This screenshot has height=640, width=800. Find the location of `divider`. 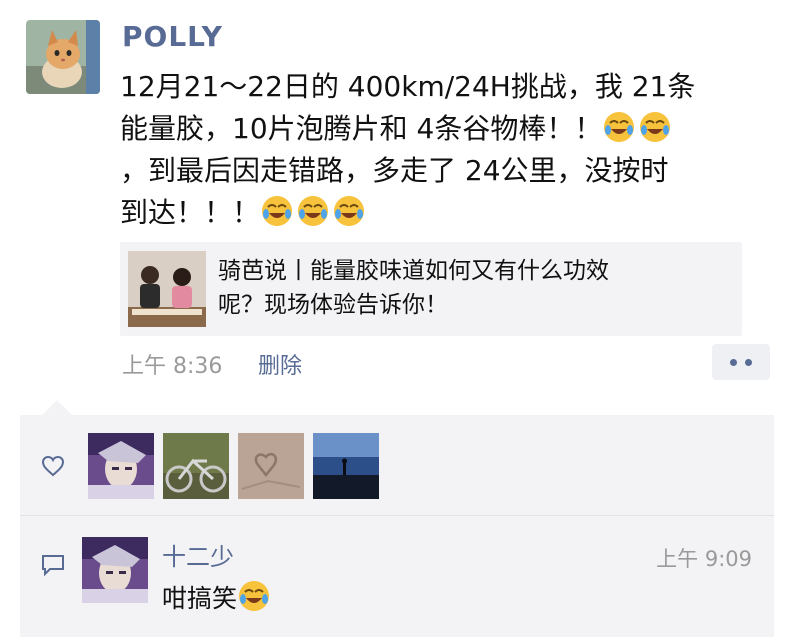

divider is located at coordinates (397, 515).